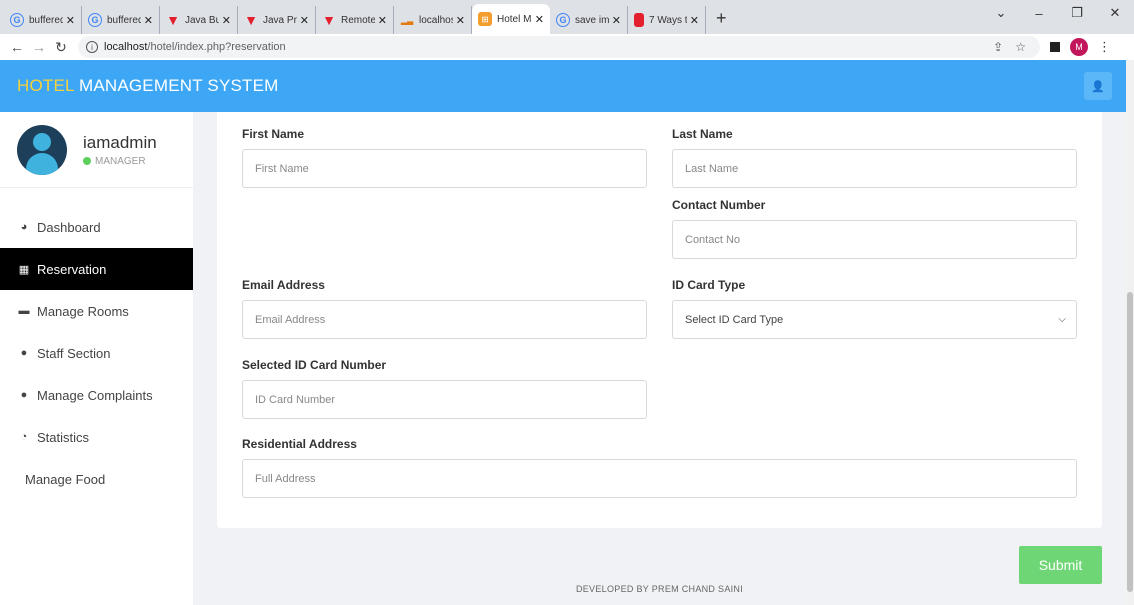  What do you see at coordinates (1079, 47) in the screenshot?
I see `profile-avatar: M` at bounding box center [1079, 47].